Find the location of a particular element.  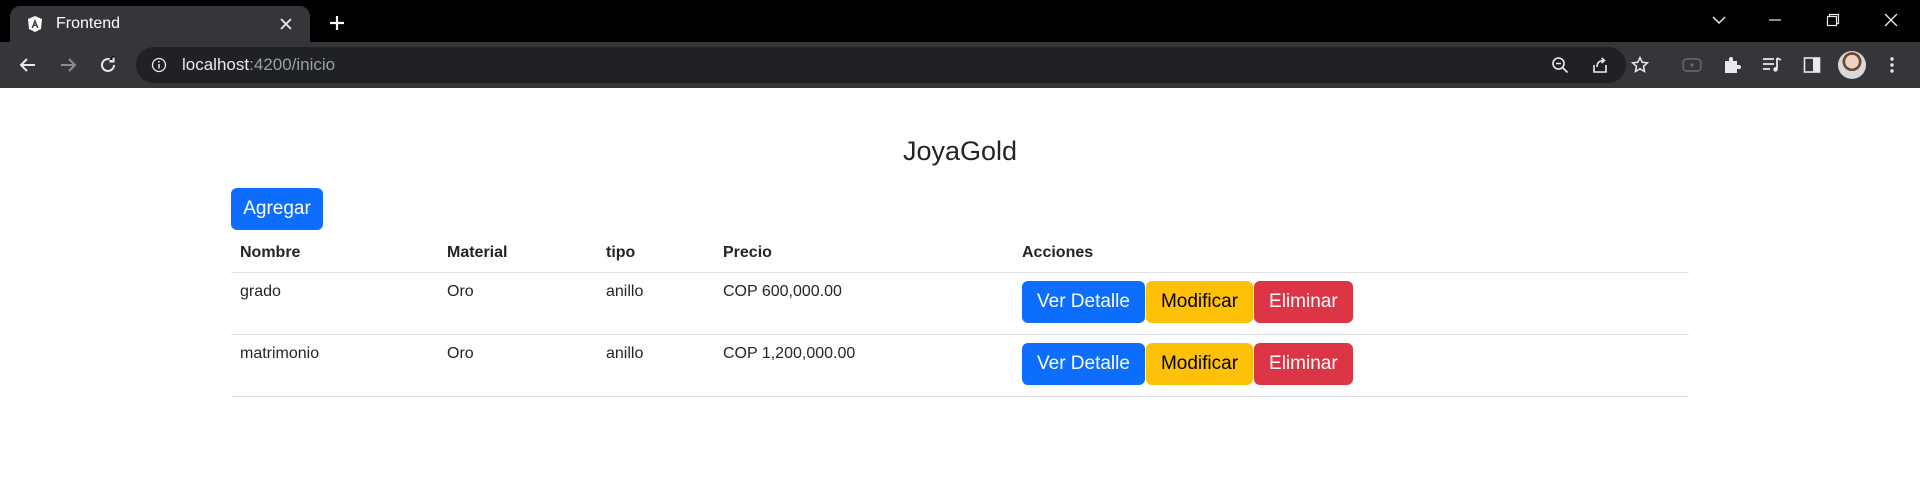

minimize-icon is located at coordinates (1775, 20).